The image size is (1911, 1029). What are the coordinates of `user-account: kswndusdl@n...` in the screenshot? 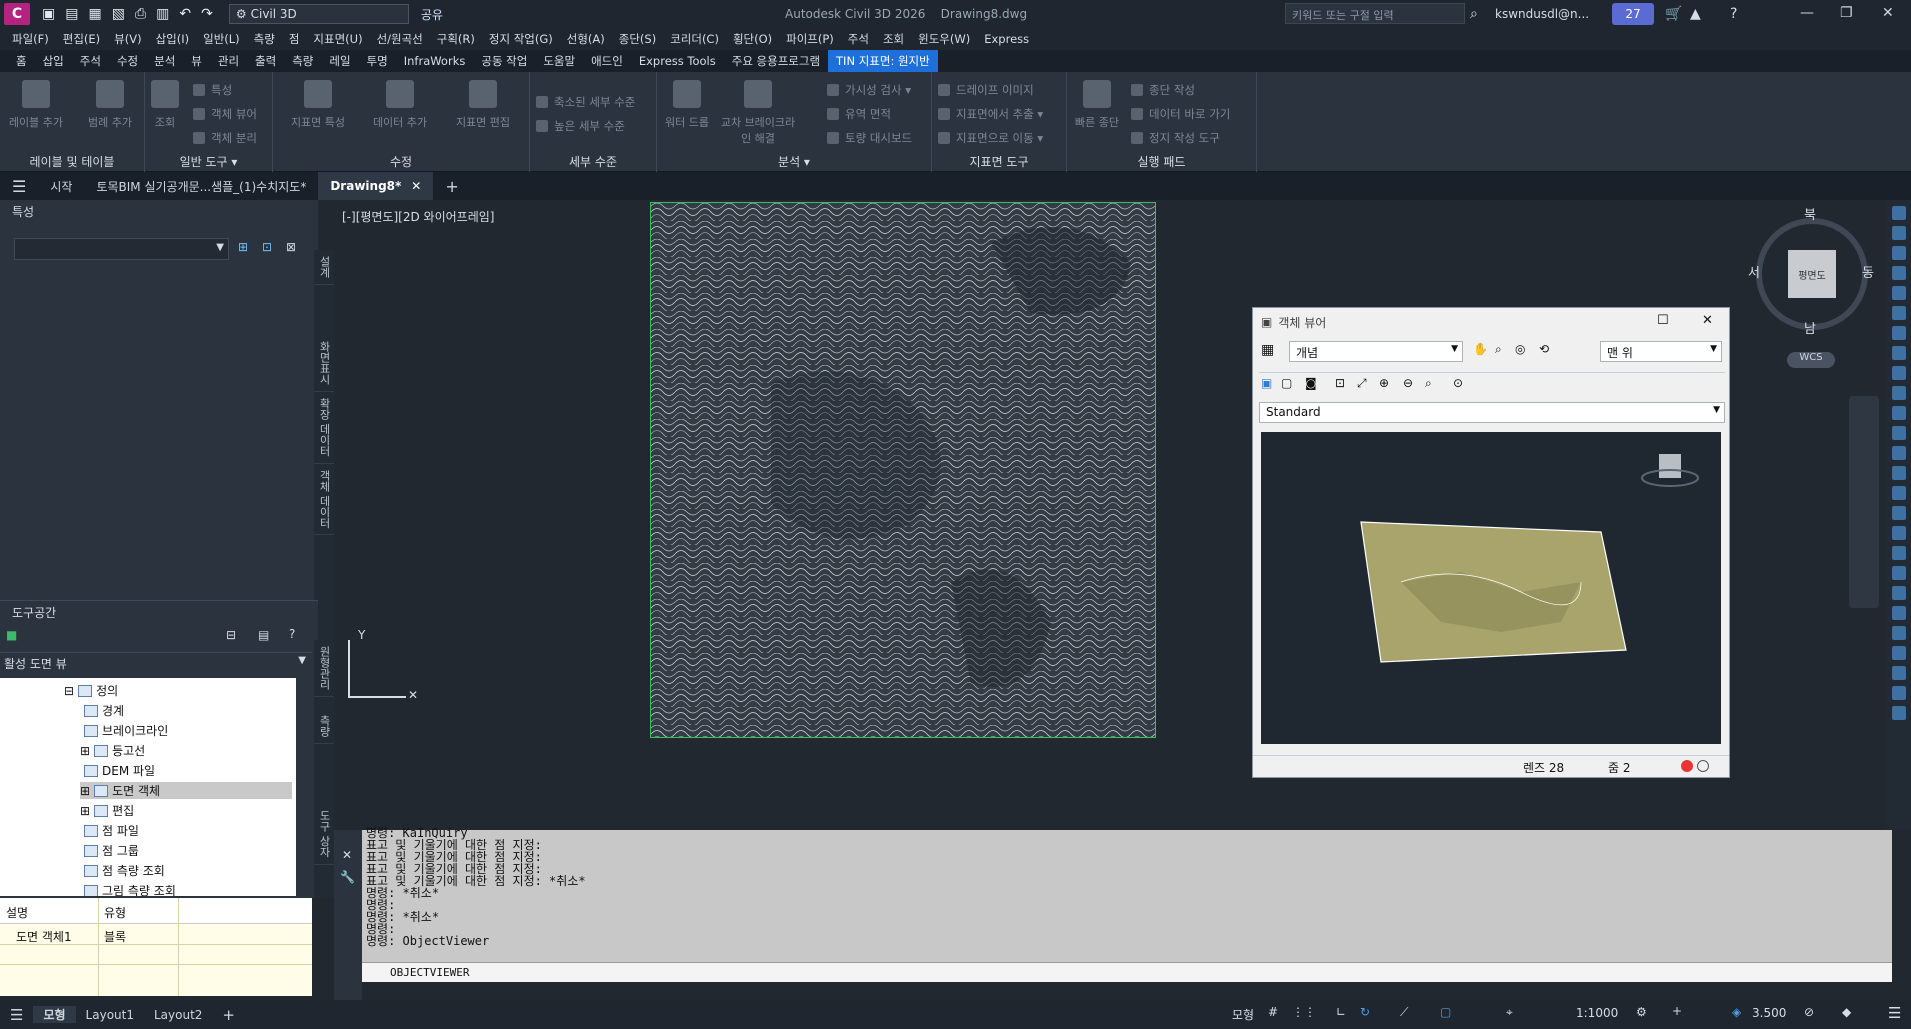 It's located at (1542, 14).